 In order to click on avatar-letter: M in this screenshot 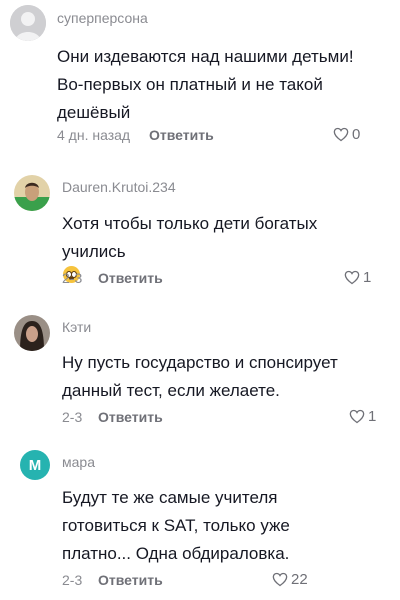, I will do `click(35, 465)`.